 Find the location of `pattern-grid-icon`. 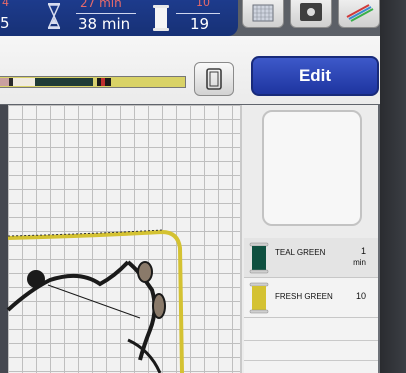

pattern-grid-icon is located at coordinates (263, 13).